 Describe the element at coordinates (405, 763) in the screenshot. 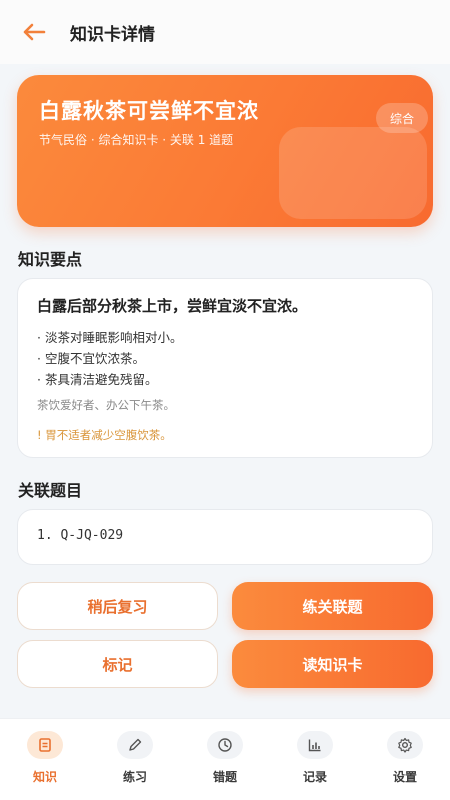

I see `tab-settings: 设置` at that location.